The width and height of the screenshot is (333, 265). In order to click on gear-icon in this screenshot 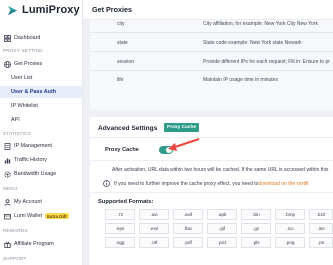, I will do `click(7, 174)`.